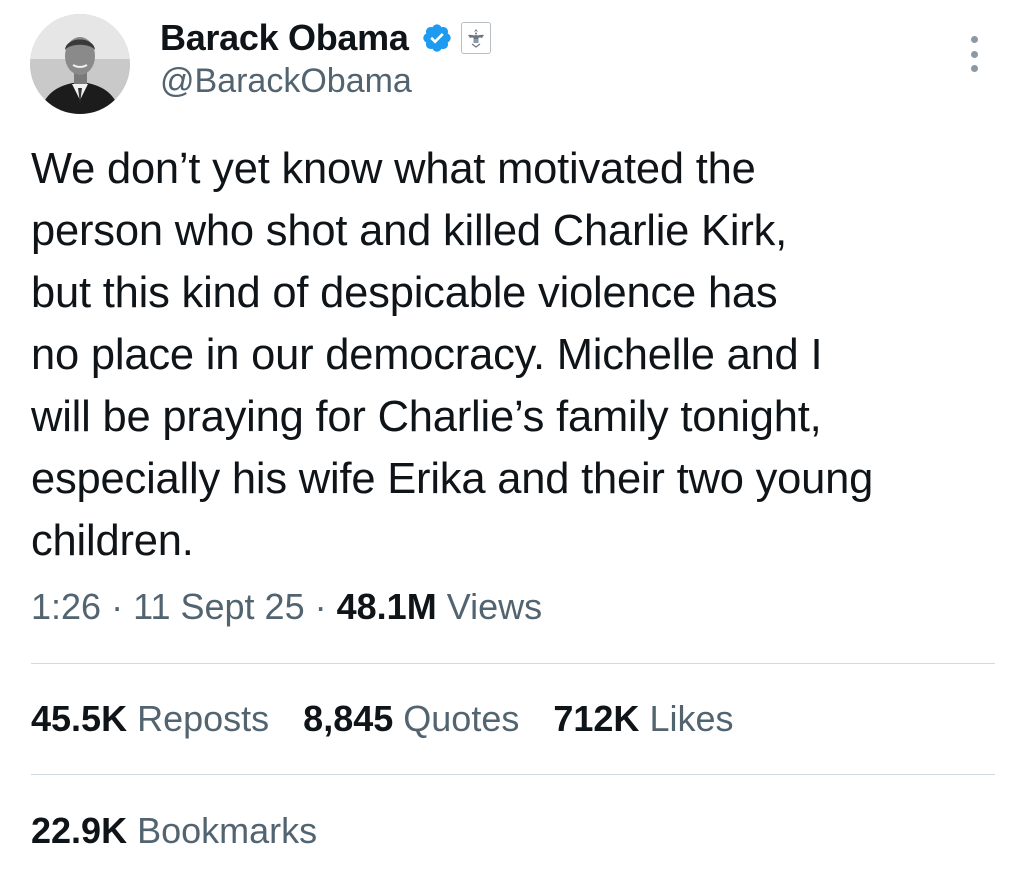  Describe the element at coordinates (203, 718) in the screenshot. I see `reposts-label: Reposts` at that location.